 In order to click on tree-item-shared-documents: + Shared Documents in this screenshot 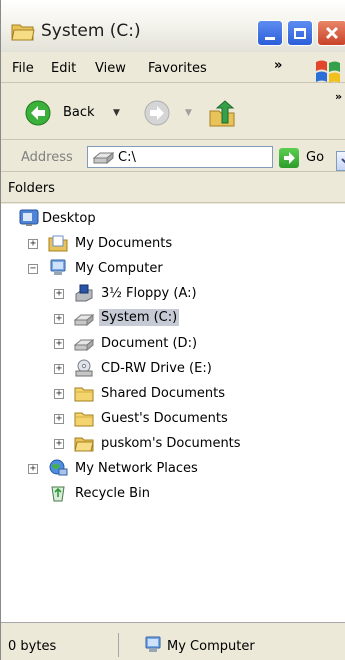, I will do `click(173, 394)`.